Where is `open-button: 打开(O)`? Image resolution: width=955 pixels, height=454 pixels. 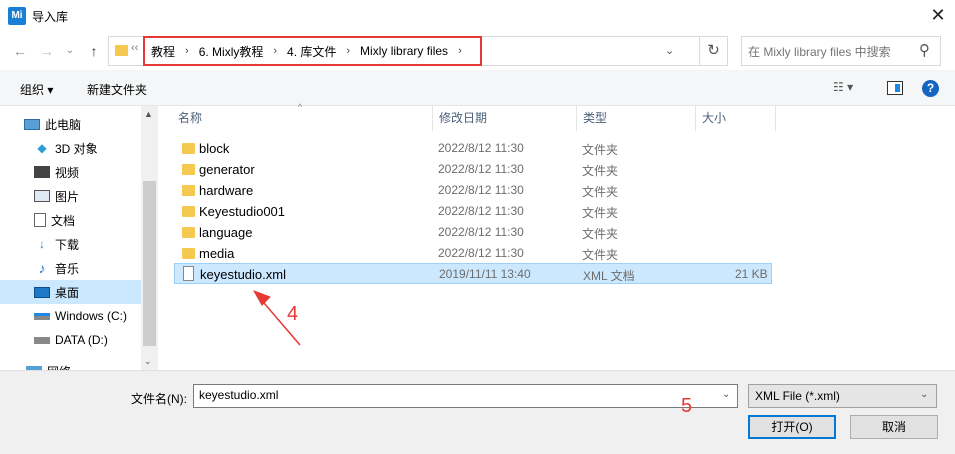 open-button: 打开(O) is located at coordinates (792, 427).